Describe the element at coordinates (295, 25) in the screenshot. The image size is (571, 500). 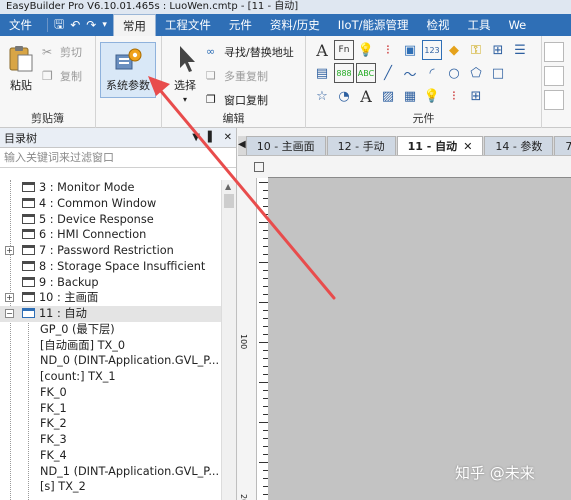
I see `menu-data-history: 资料/历史` at that location.